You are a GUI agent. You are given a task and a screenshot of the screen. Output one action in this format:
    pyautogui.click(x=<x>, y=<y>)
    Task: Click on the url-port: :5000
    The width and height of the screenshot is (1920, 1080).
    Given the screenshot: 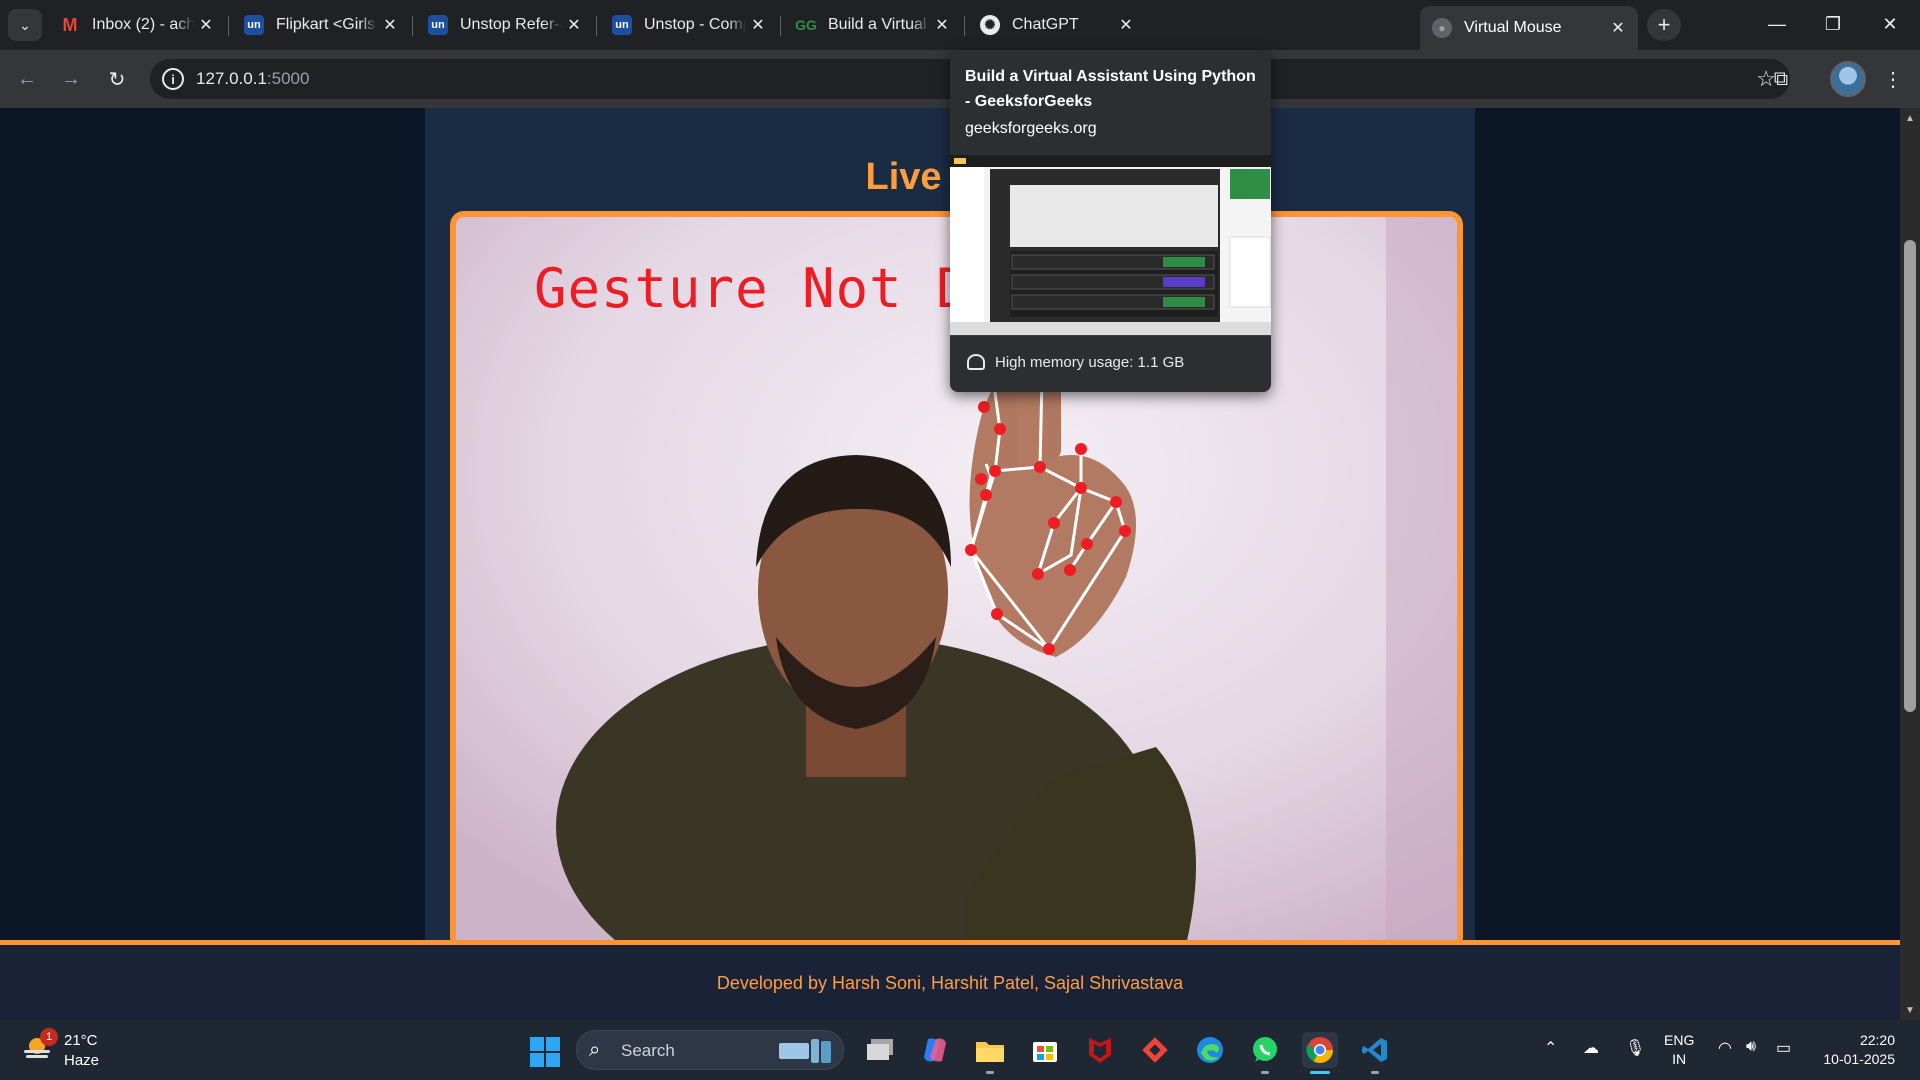 What is the action you would take?
    pyautogui.click(x=288, y=78)
    